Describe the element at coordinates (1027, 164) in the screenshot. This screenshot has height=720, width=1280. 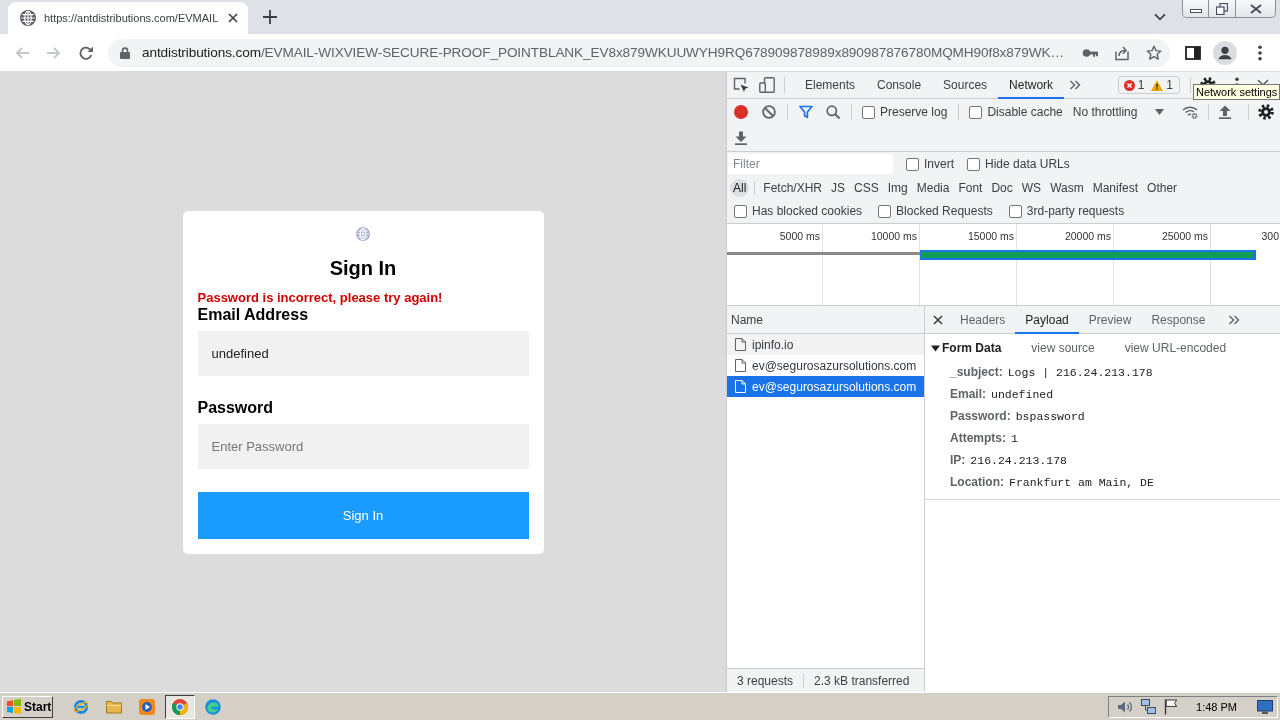
I see `checkbox-label: Hide data URLs` at that location.